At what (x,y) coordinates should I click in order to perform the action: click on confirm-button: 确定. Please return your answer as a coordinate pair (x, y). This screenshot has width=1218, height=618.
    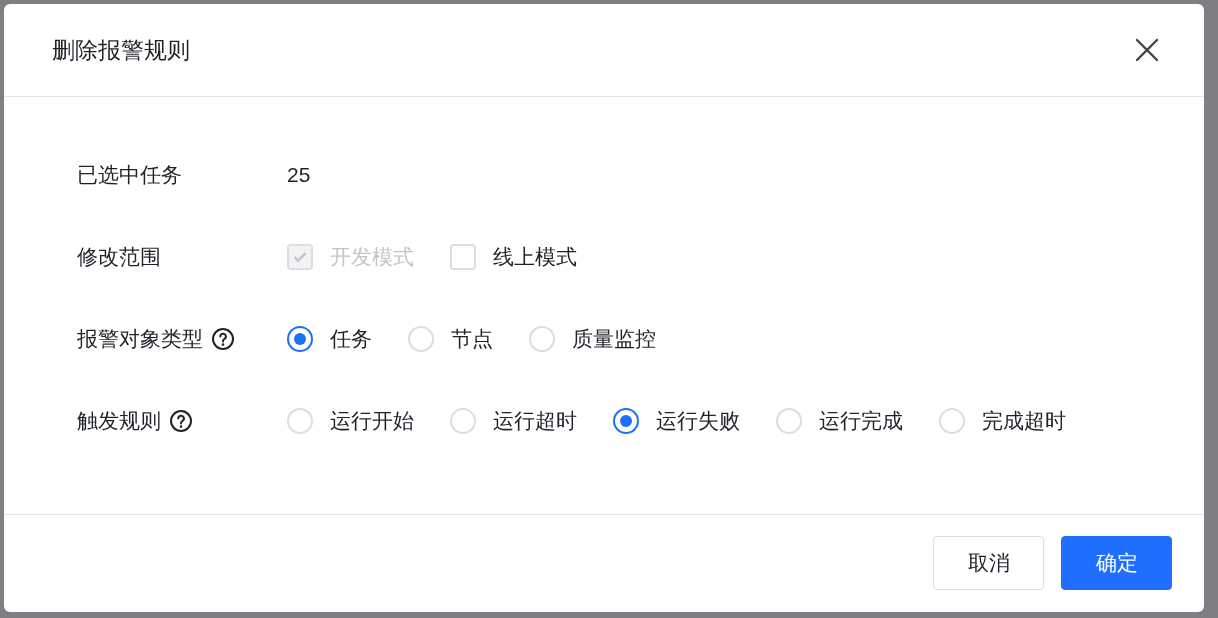
    Looking at the image, I should click on (1116, 563).